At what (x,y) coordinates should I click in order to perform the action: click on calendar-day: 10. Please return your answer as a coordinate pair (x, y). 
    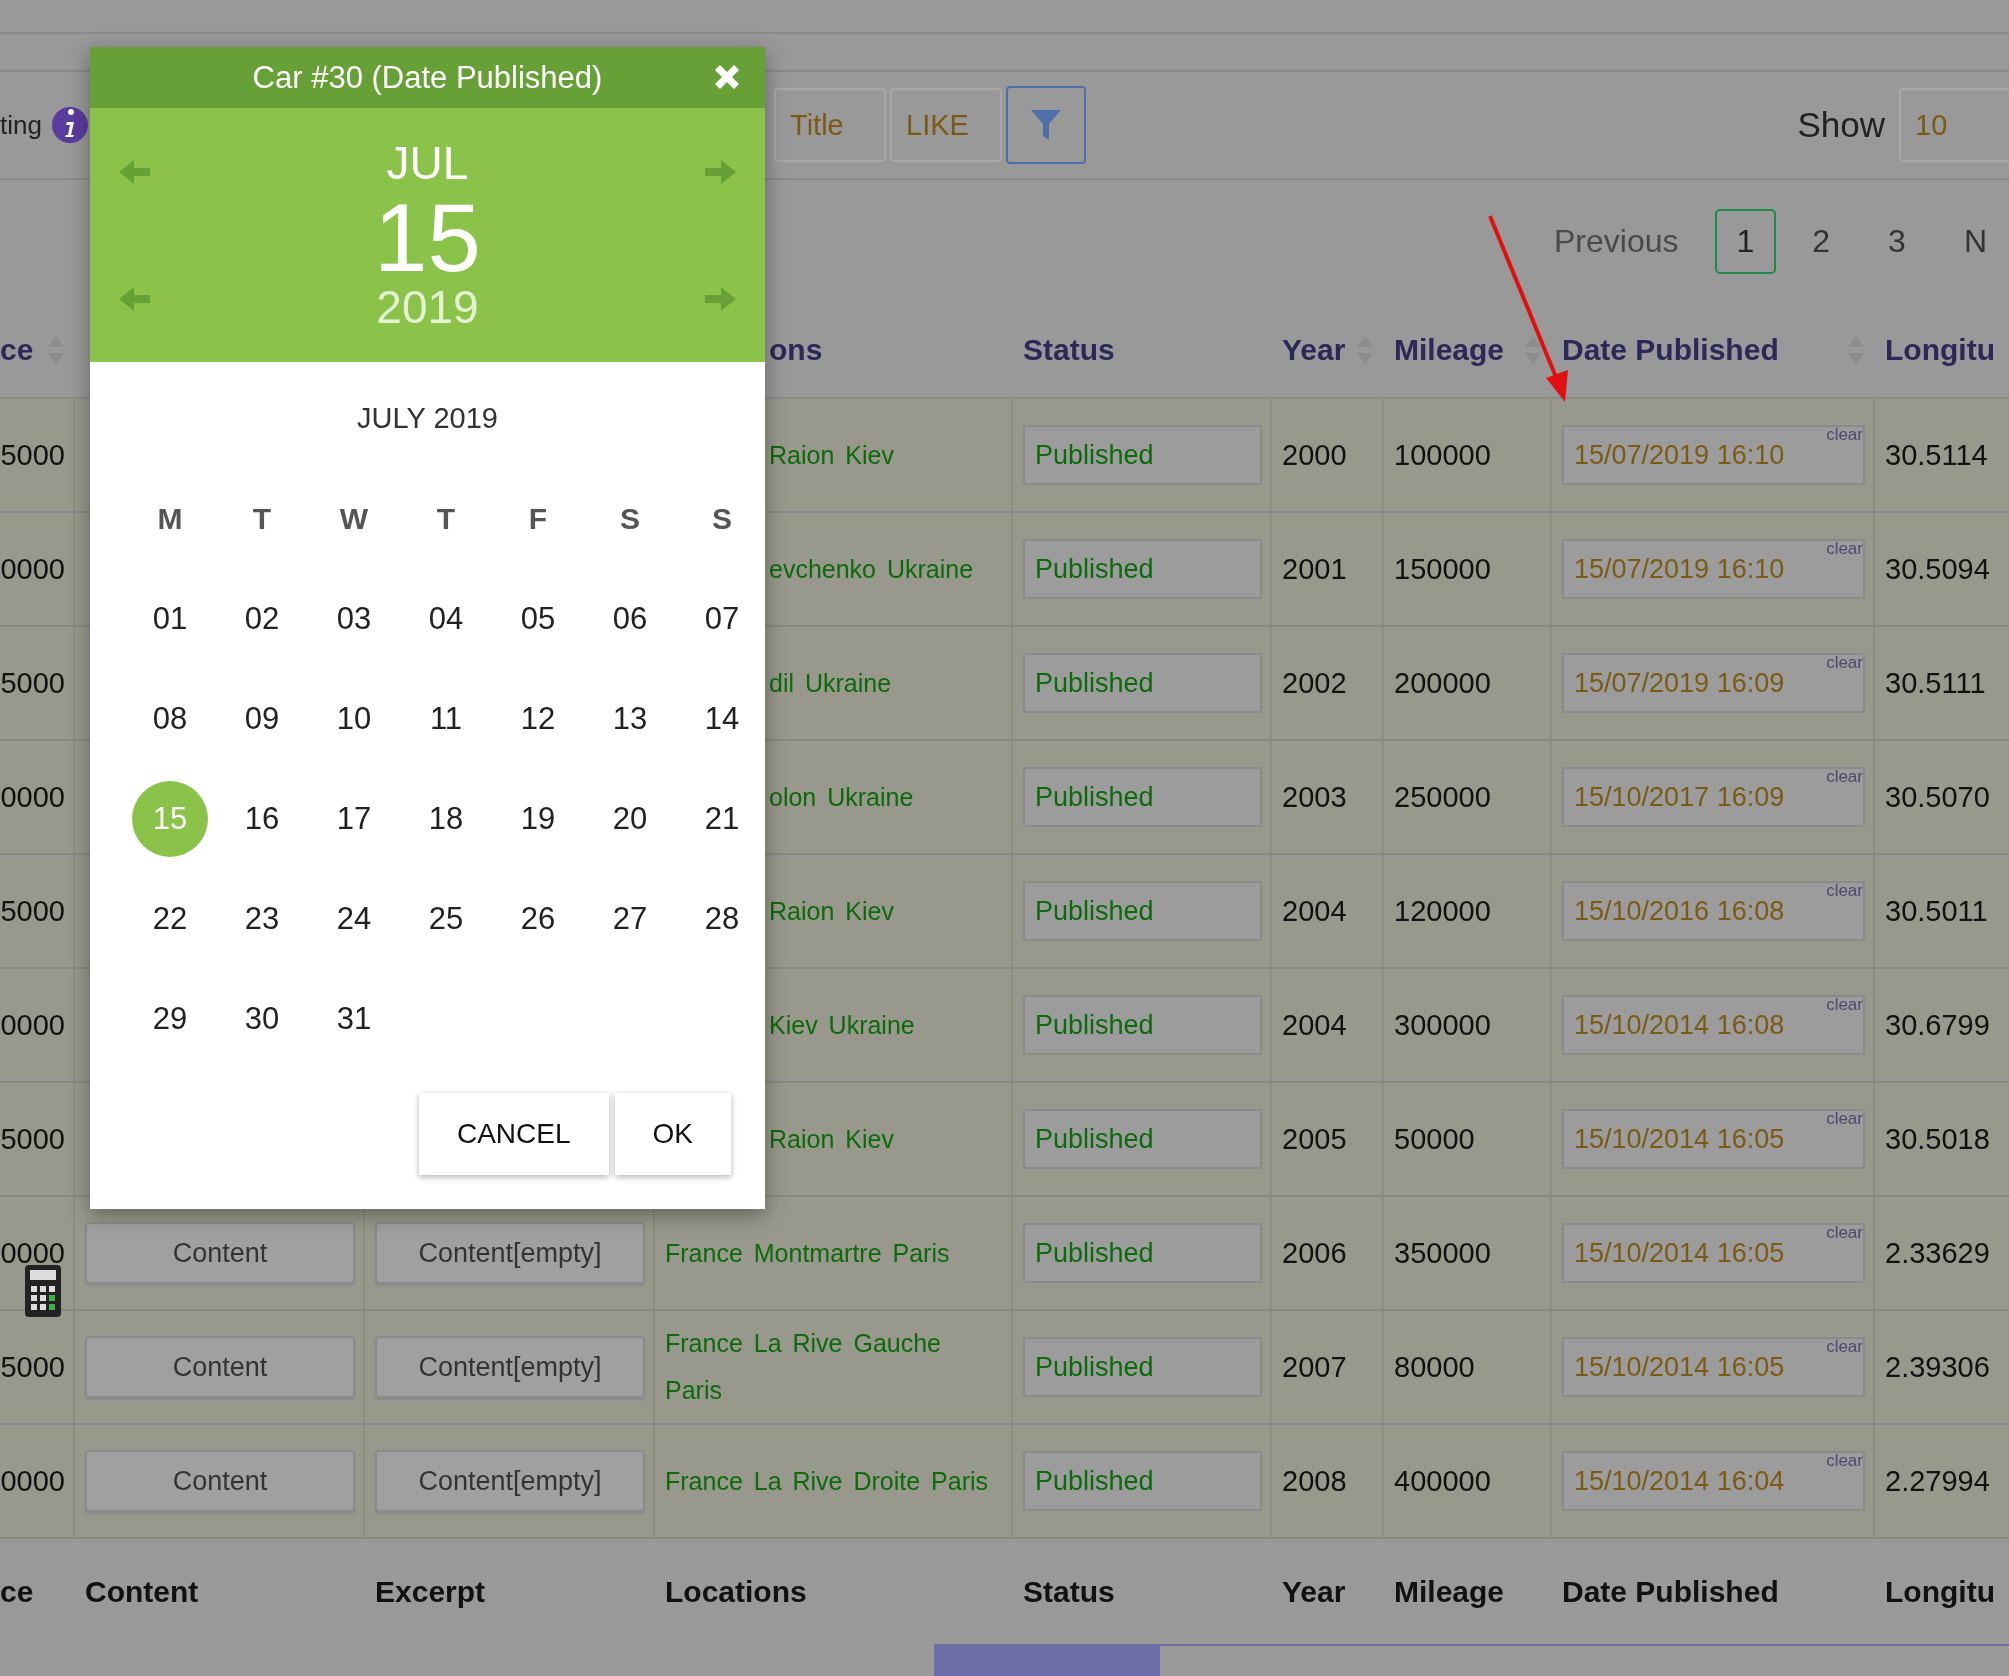
    Looking at the image, I should click on (354, 719).